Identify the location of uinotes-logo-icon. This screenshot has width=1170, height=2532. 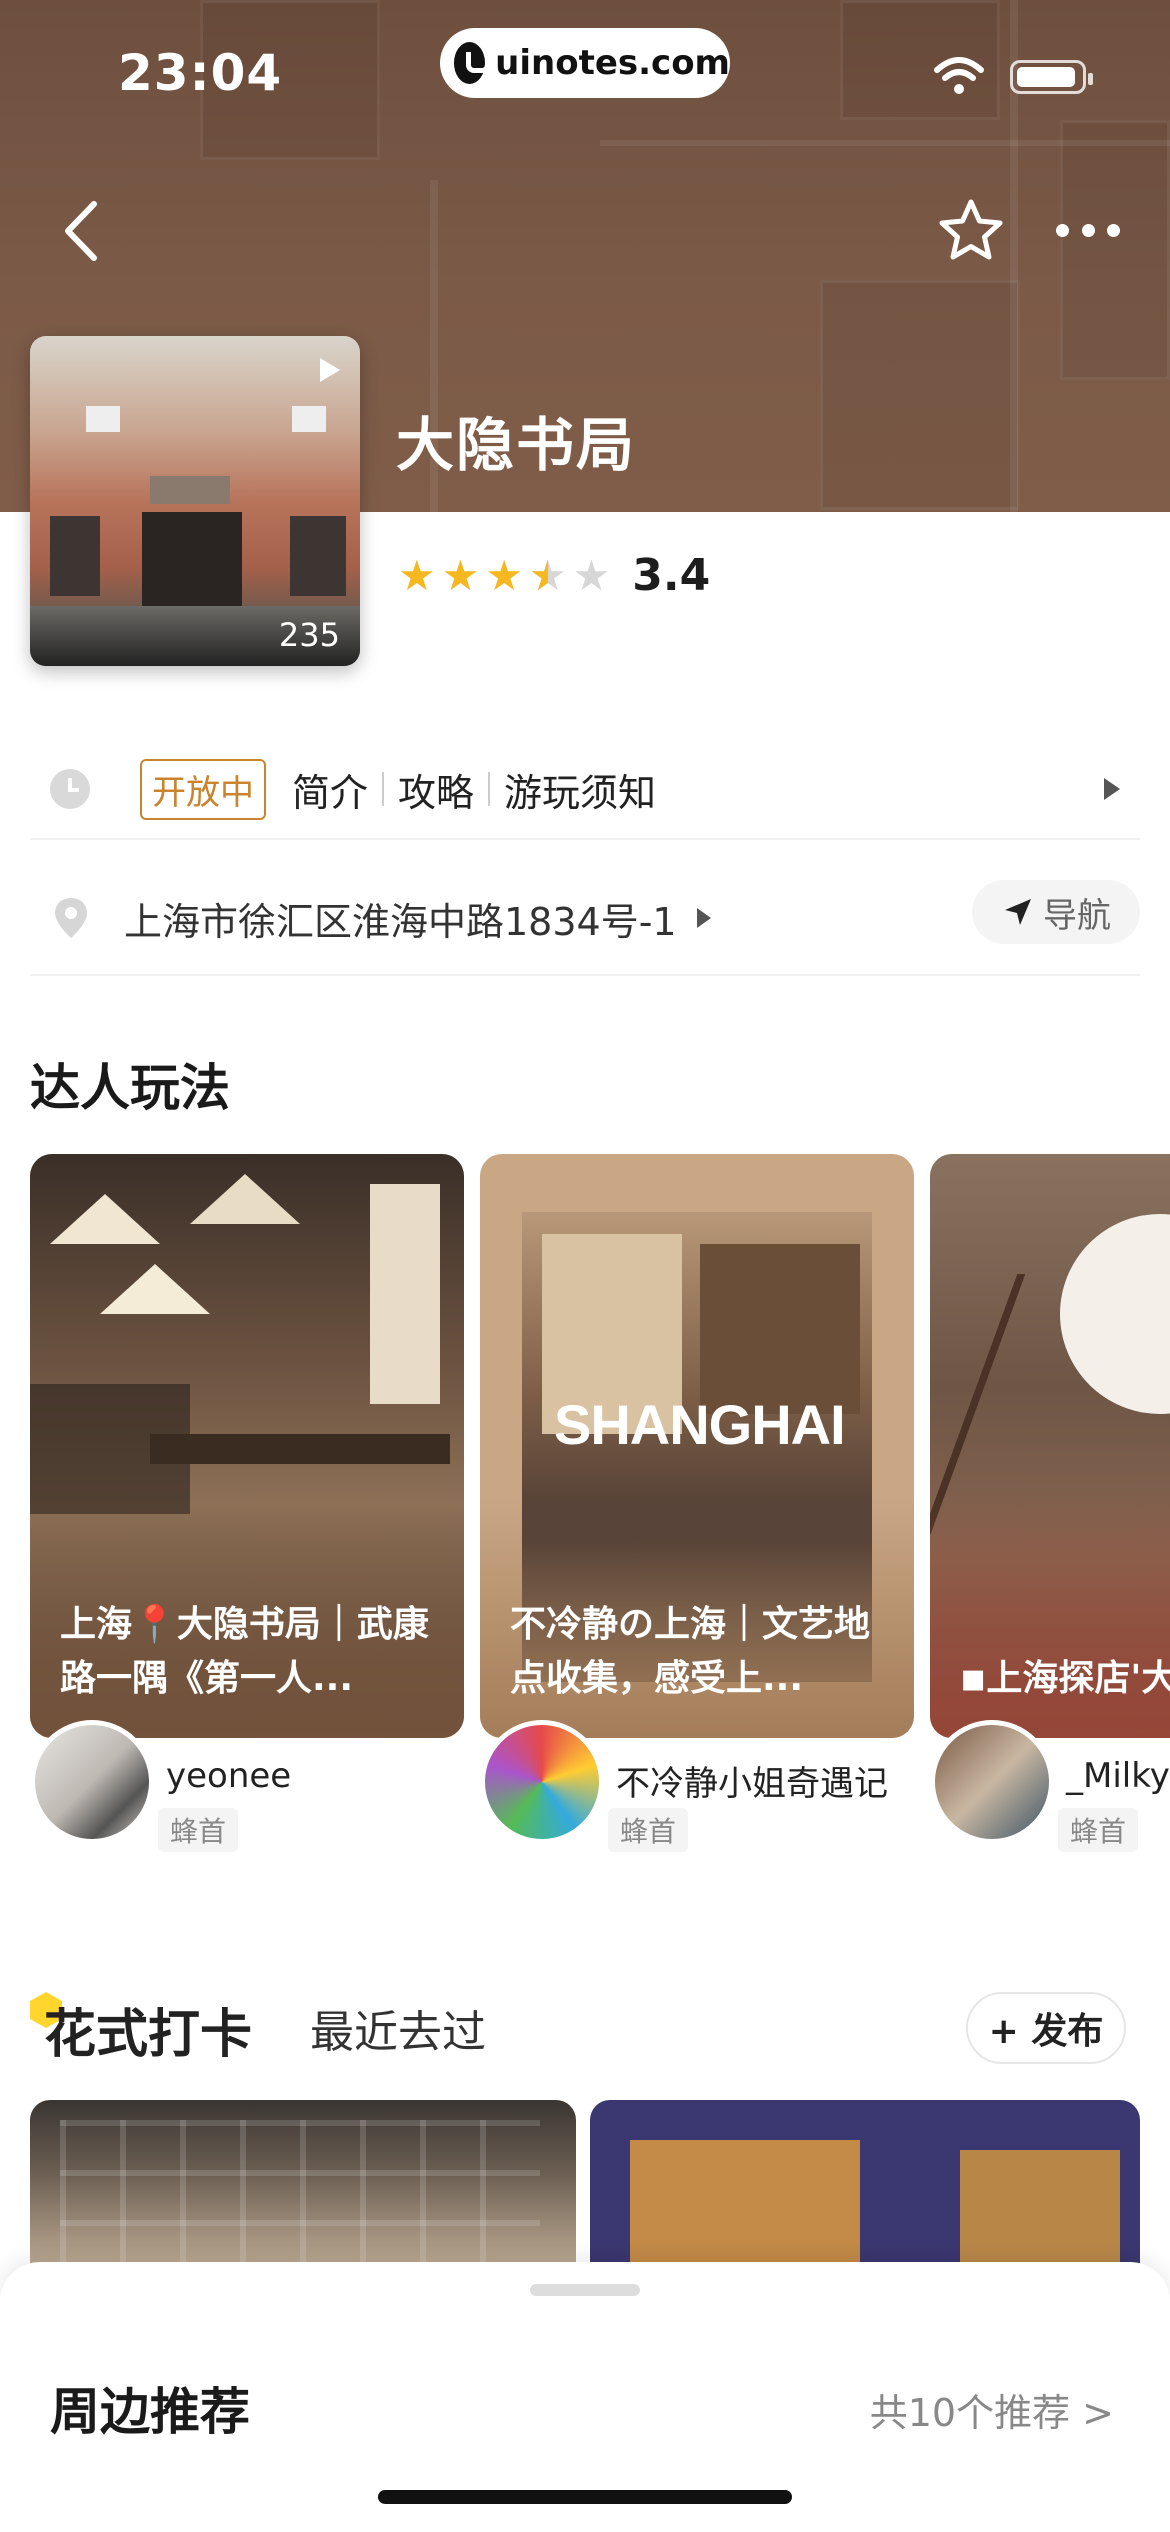
(472, 63).